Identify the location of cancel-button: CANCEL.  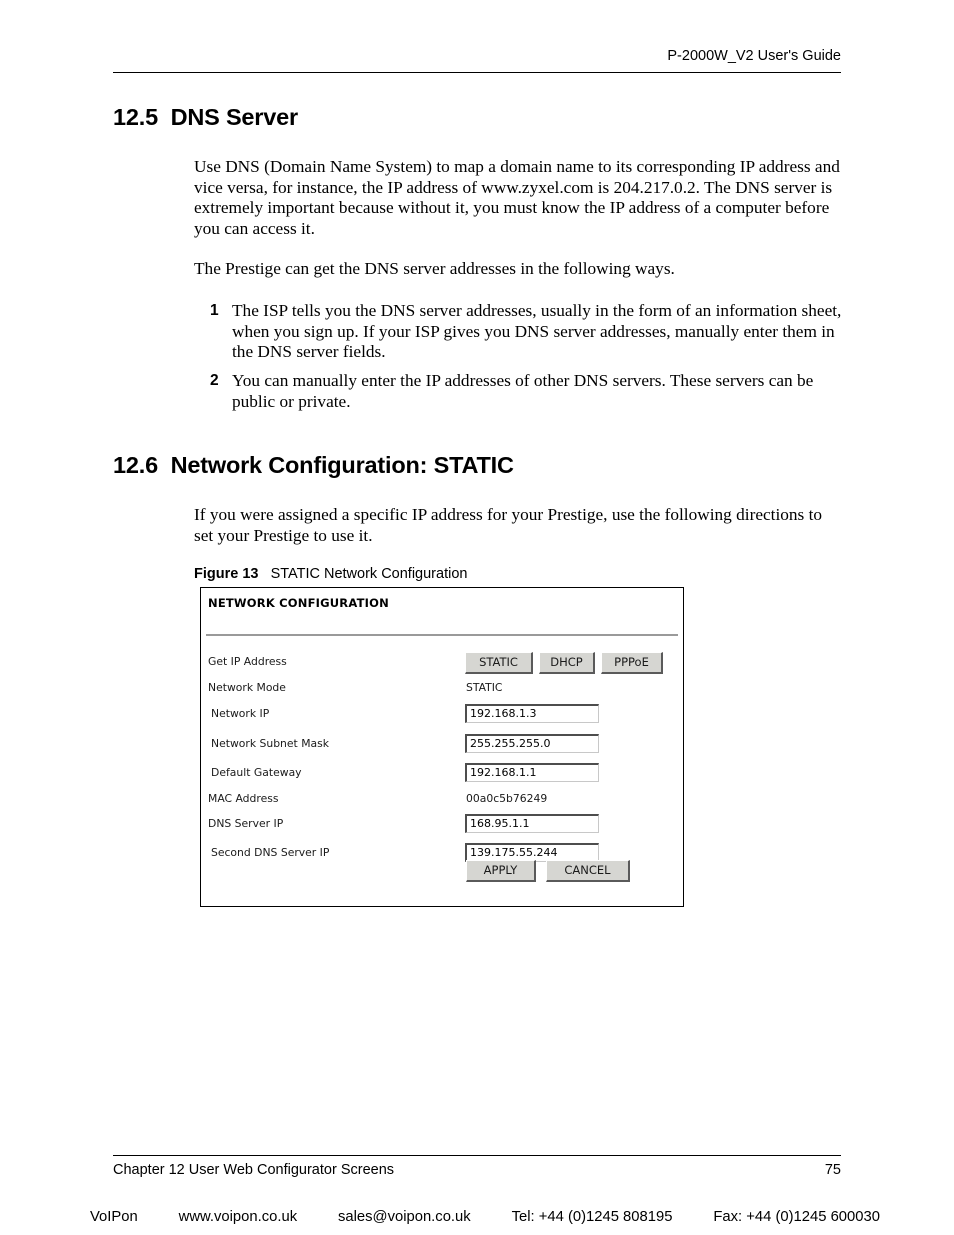
(588, 871).